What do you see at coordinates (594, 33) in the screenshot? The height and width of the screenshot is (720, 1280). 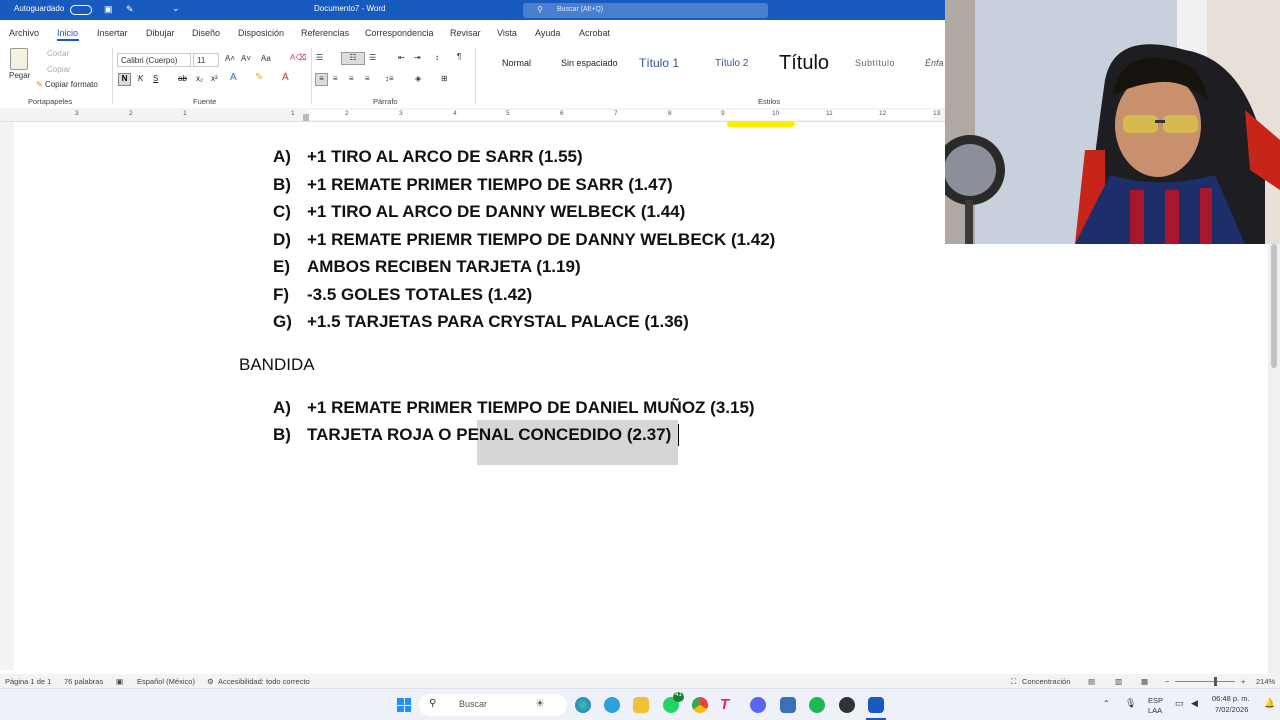 I see `tab-acrobat: Acrobat` at bounding box center [594, 33].